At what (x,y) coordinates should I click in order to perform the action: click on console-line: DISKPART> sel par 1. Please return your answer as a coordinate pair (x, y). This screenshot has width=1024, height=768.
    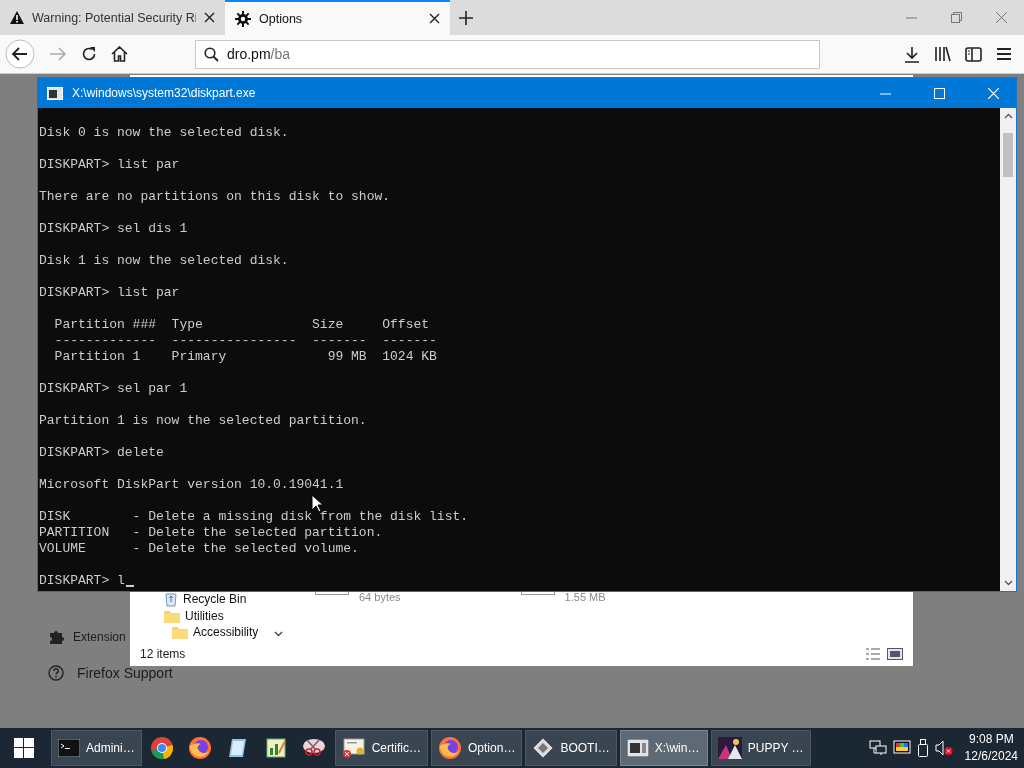
    Looking at the image, I should click on (114, 389).